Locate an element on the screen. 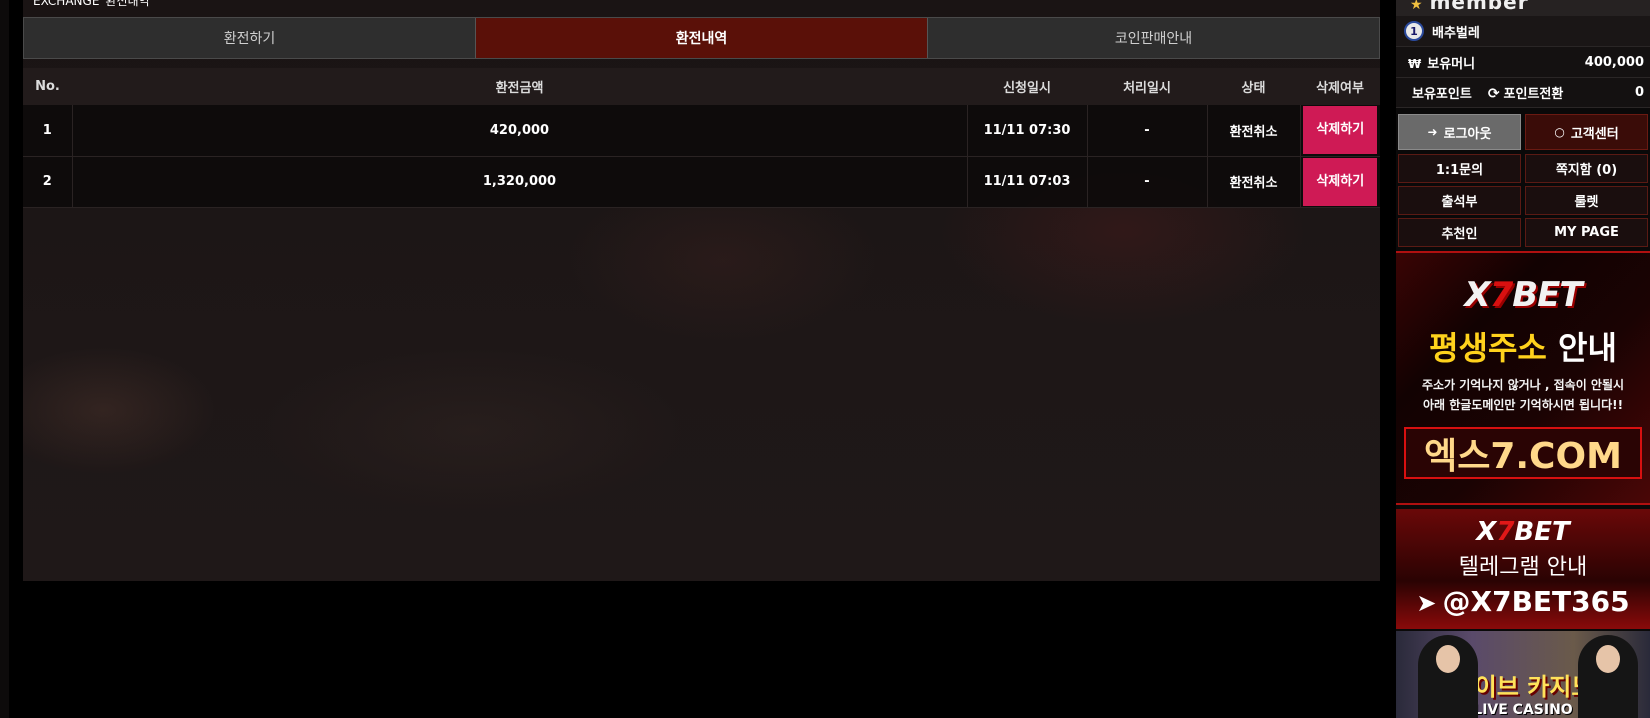 The image size is (1650, 718). username: 배추벌레 is located at coordinates (1456, 33).